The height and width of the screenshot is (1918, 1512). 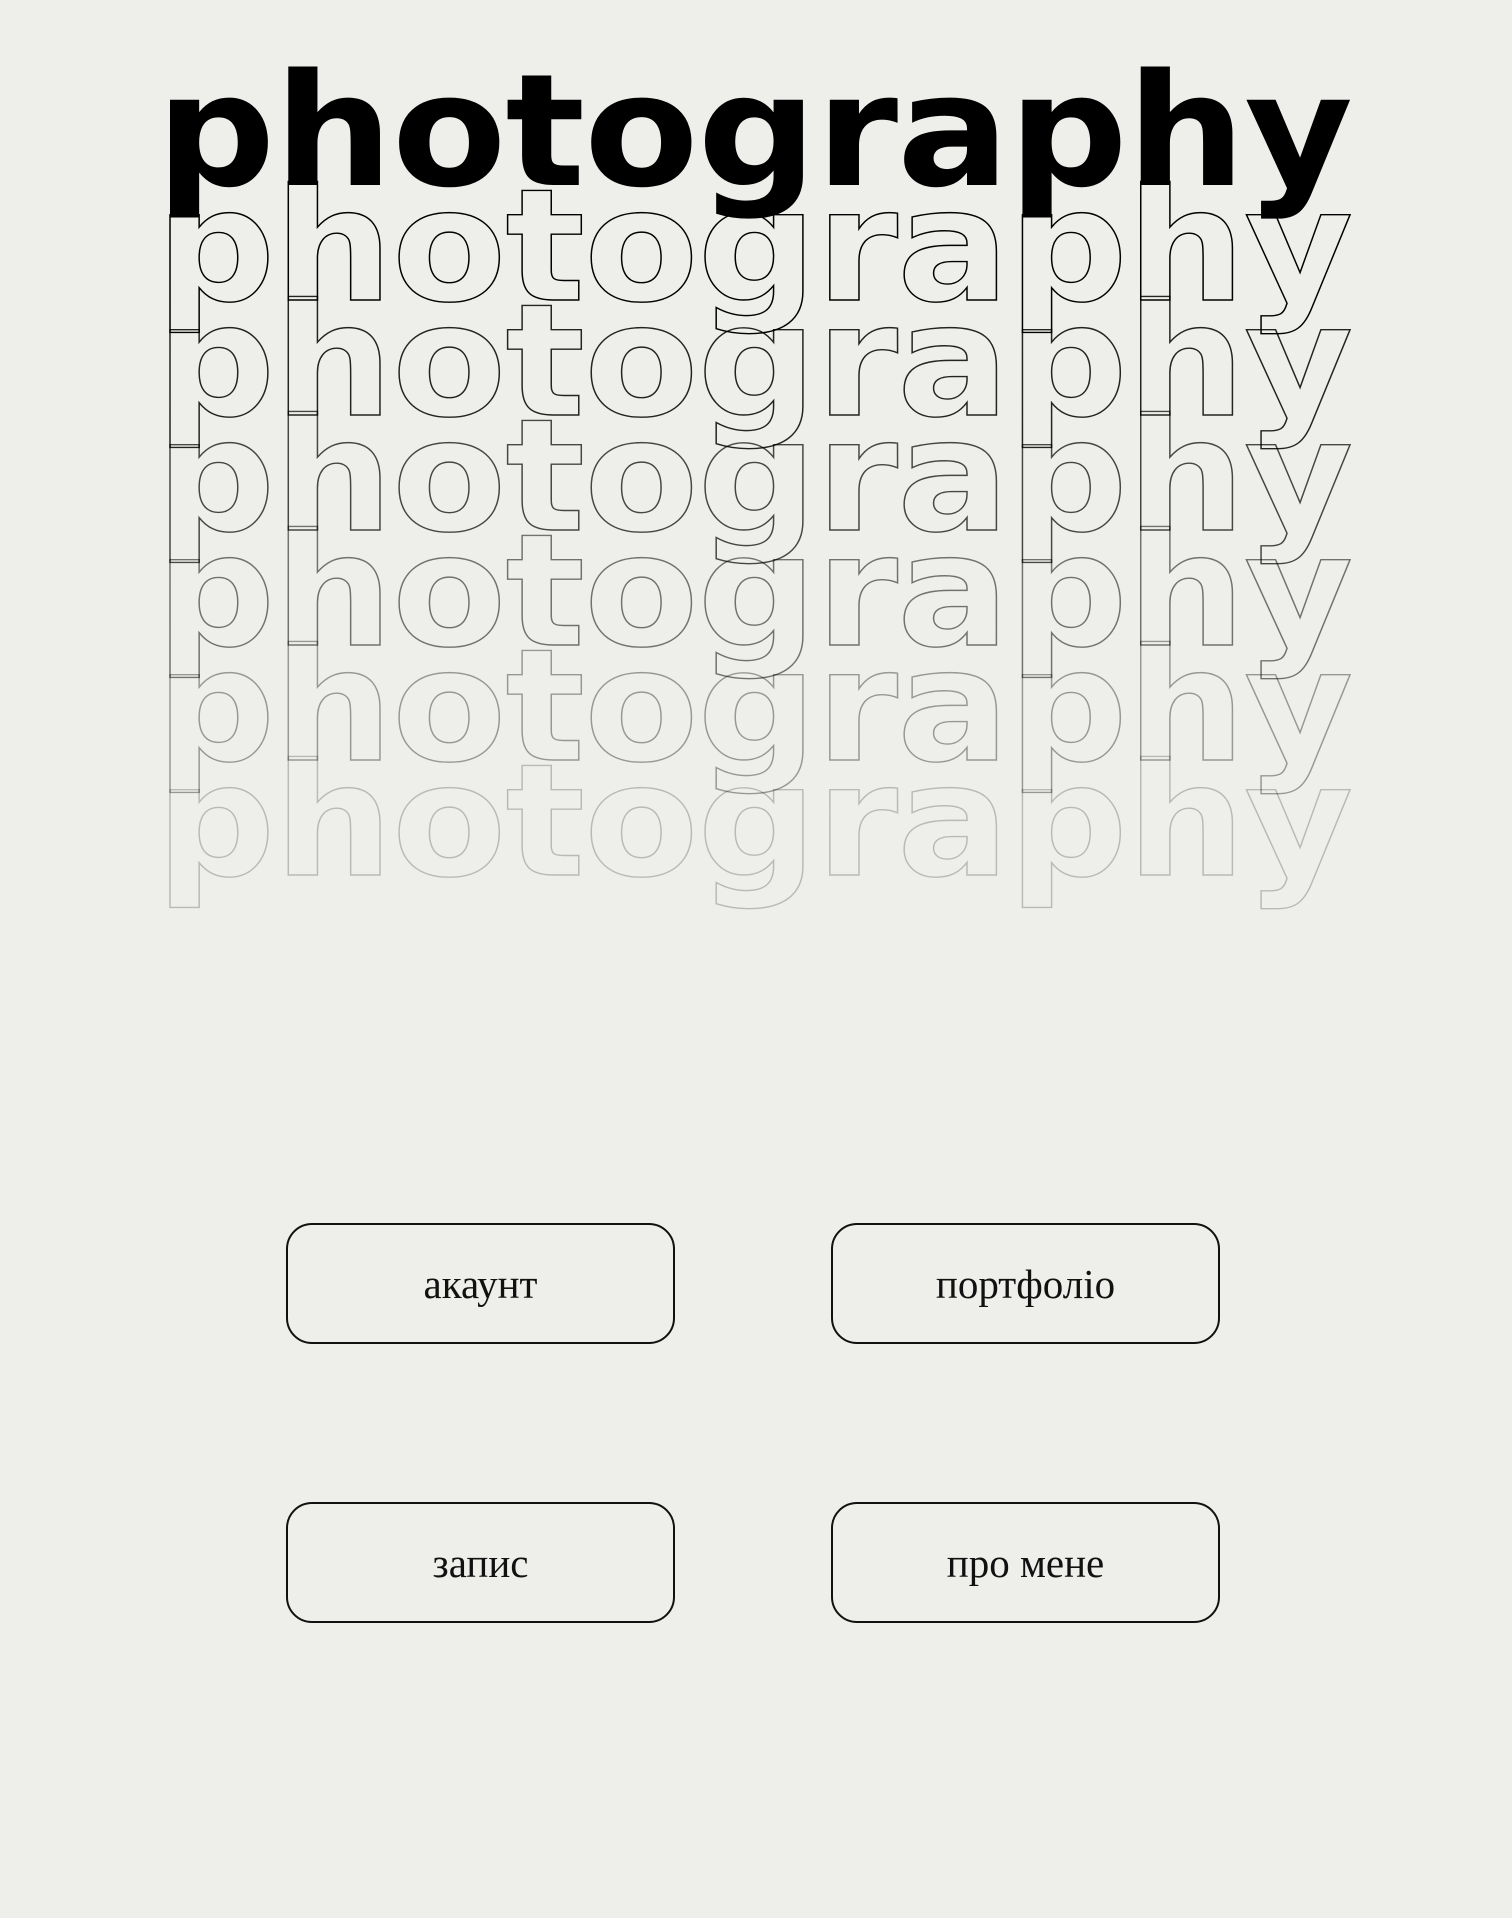 I want to click on about-button: про мене, so click(x=1025, y=1562).